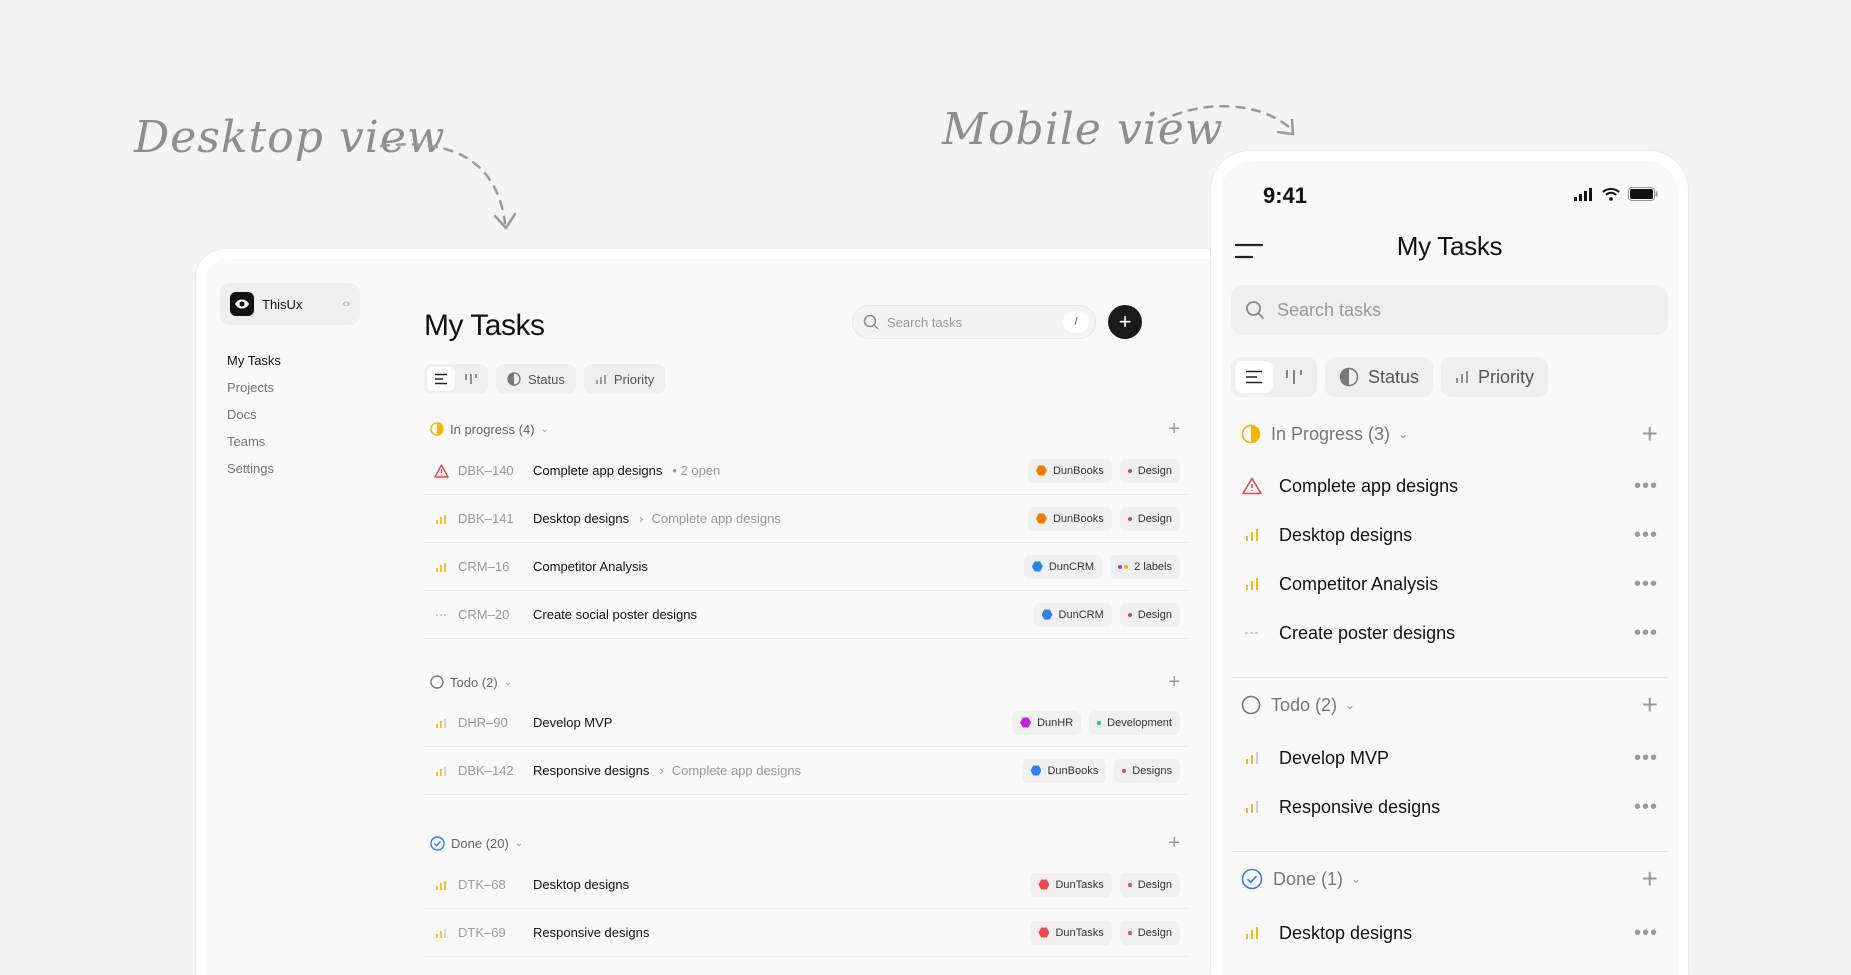 The height and width of the screenshot is (975, 1851). What do you see at coordinates (290, 364) in the screenshot?
I see `nav-my-tasks: My Tasks` at bounding box center [290, 364].